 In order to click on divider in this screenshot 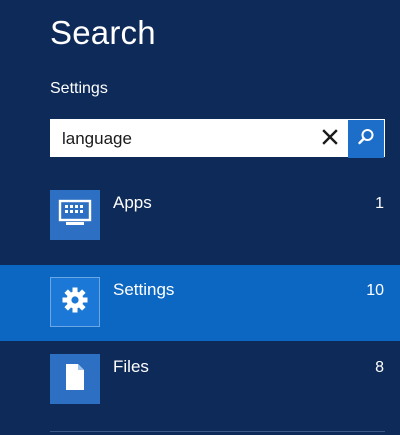, I will do `click(217, 431)`.